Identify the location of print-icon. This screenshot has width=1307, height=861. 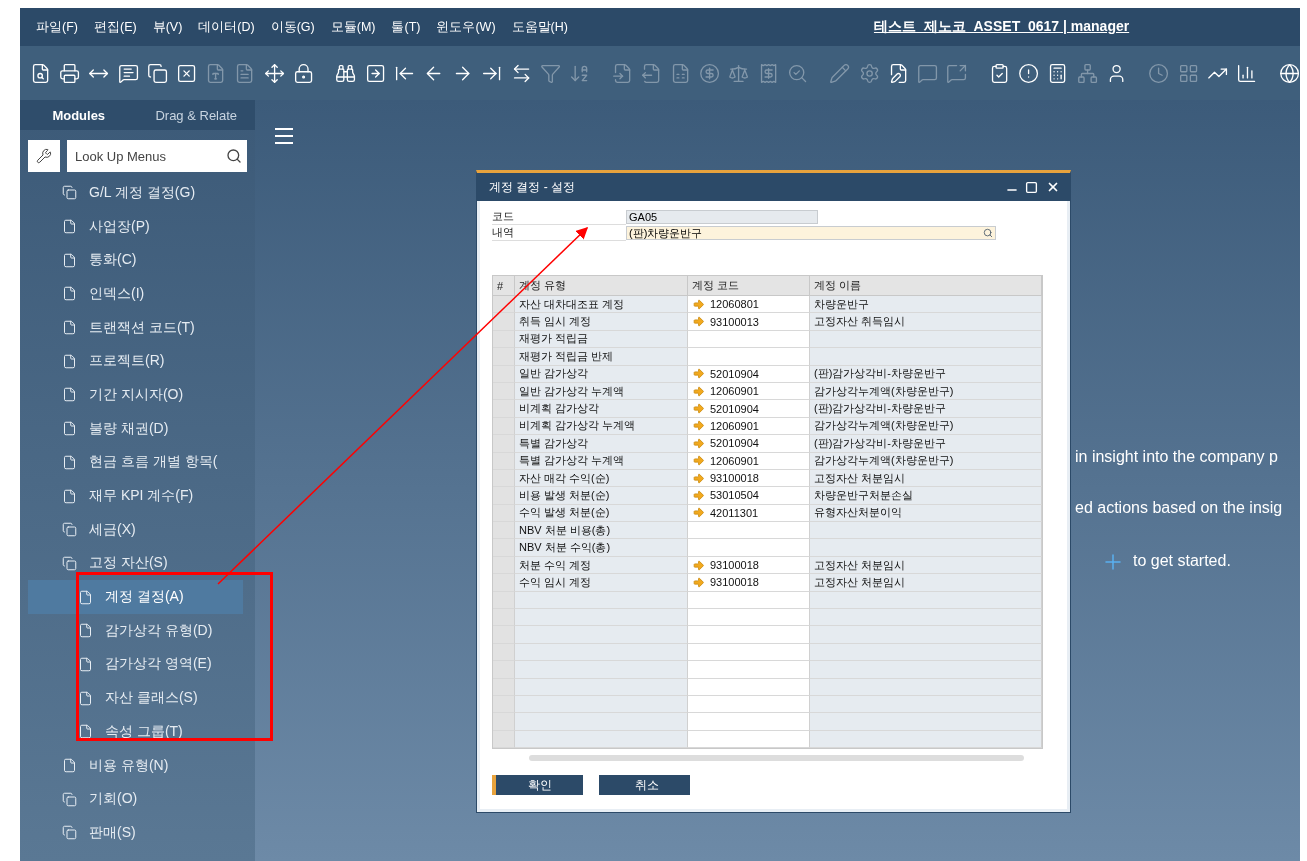
(70, 73).